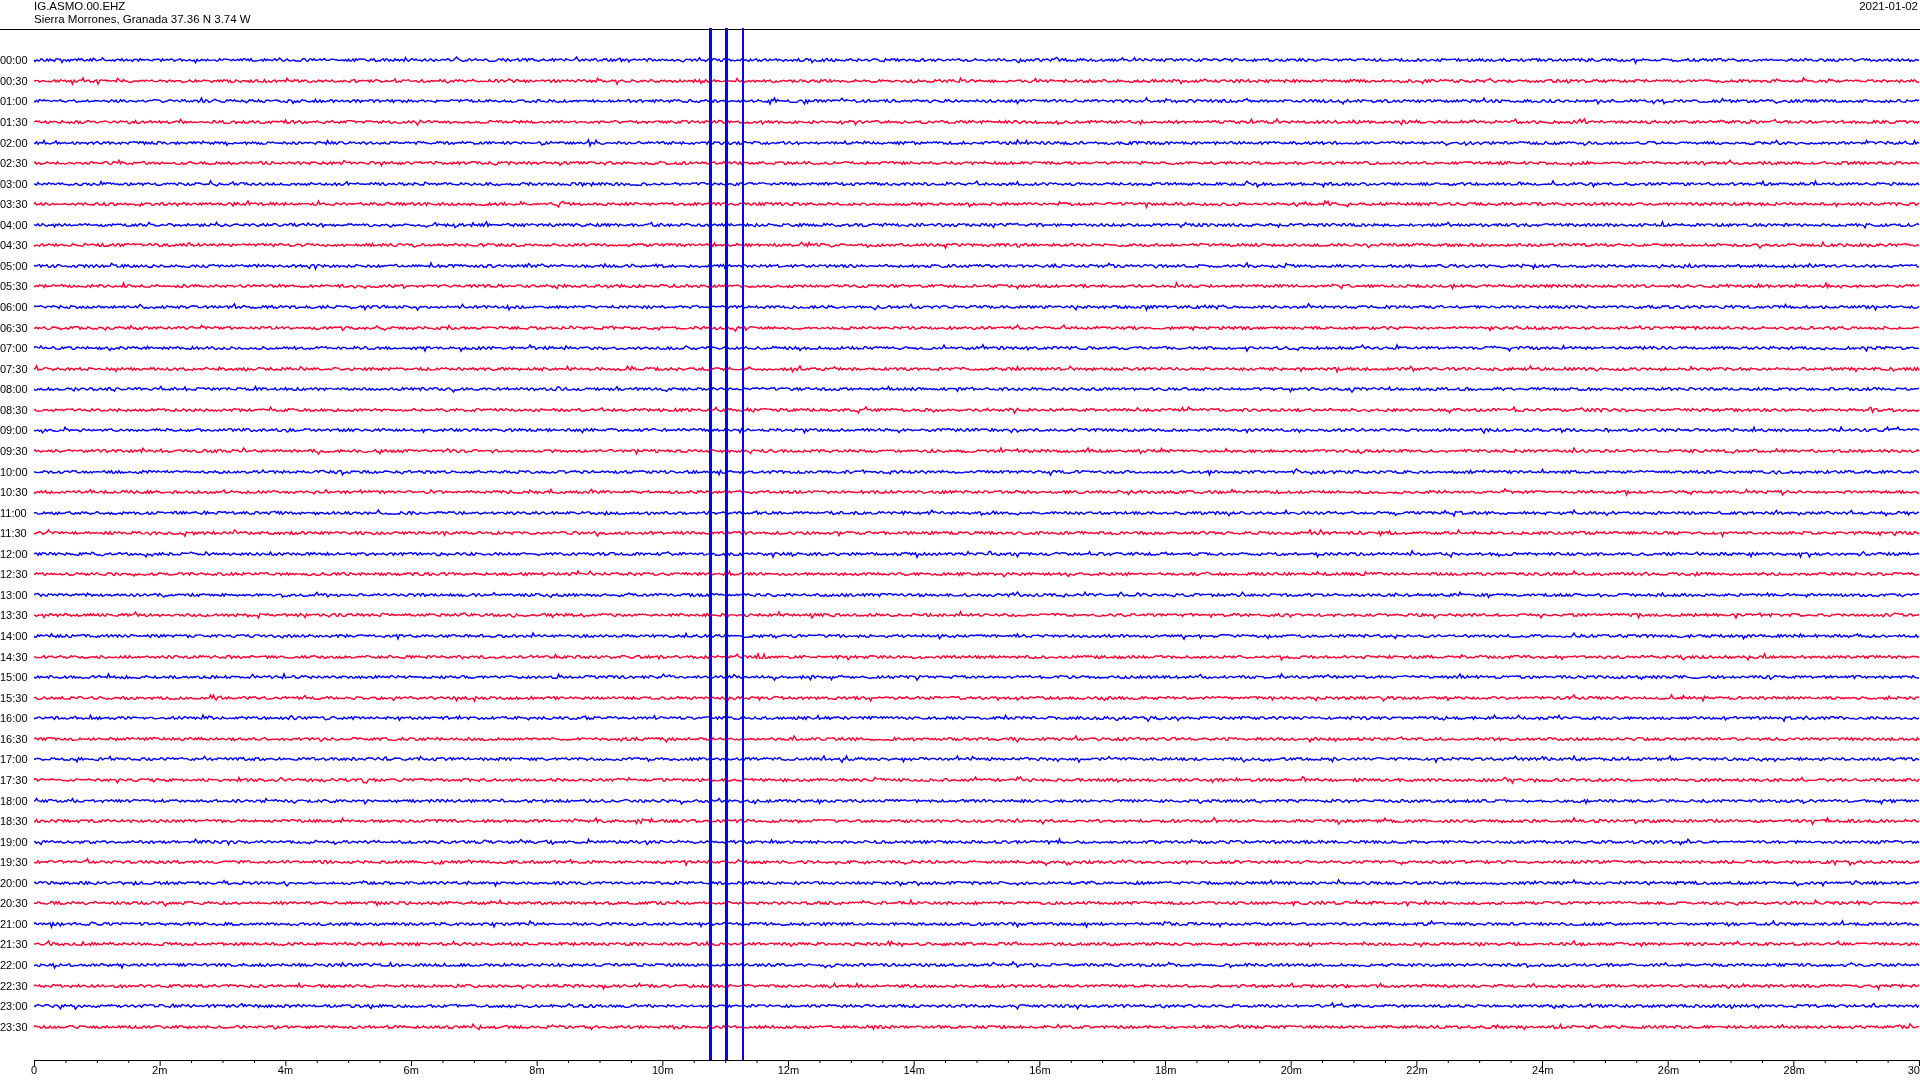 This screenshot has height=1080, width=1920. Describe the element at coordinates (14, 985) in the screenshot. I see `row-time-label: 22:30` at that location.